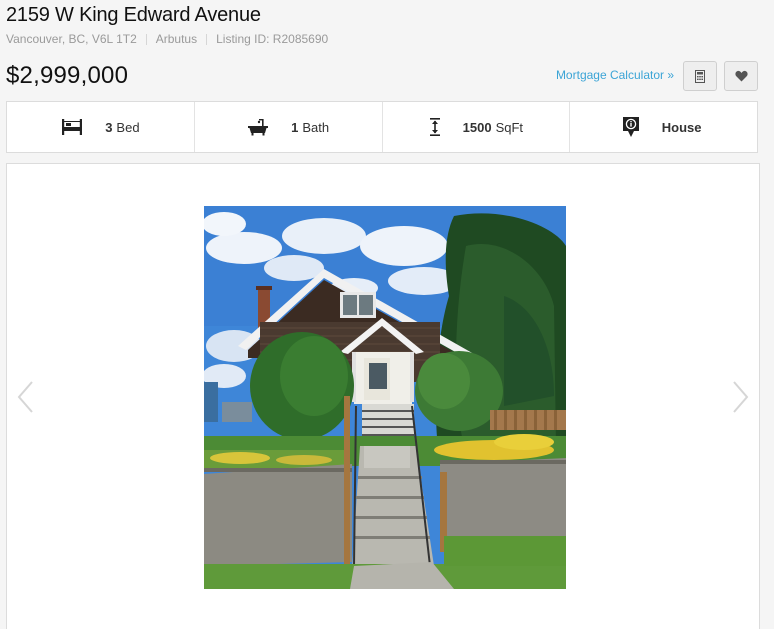 The image size is (774, 629). I want to click on fact-baths: 1 Bath, so click(289, 127).